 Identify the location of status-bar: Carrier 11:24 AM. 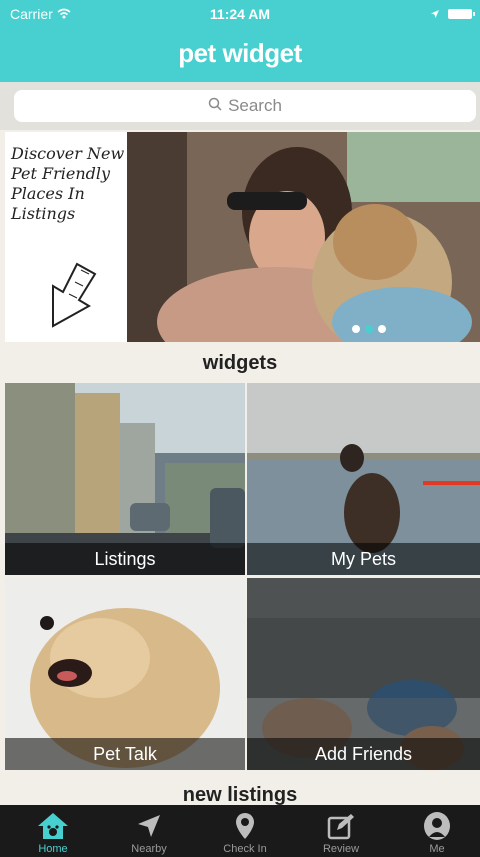
(240, 15).